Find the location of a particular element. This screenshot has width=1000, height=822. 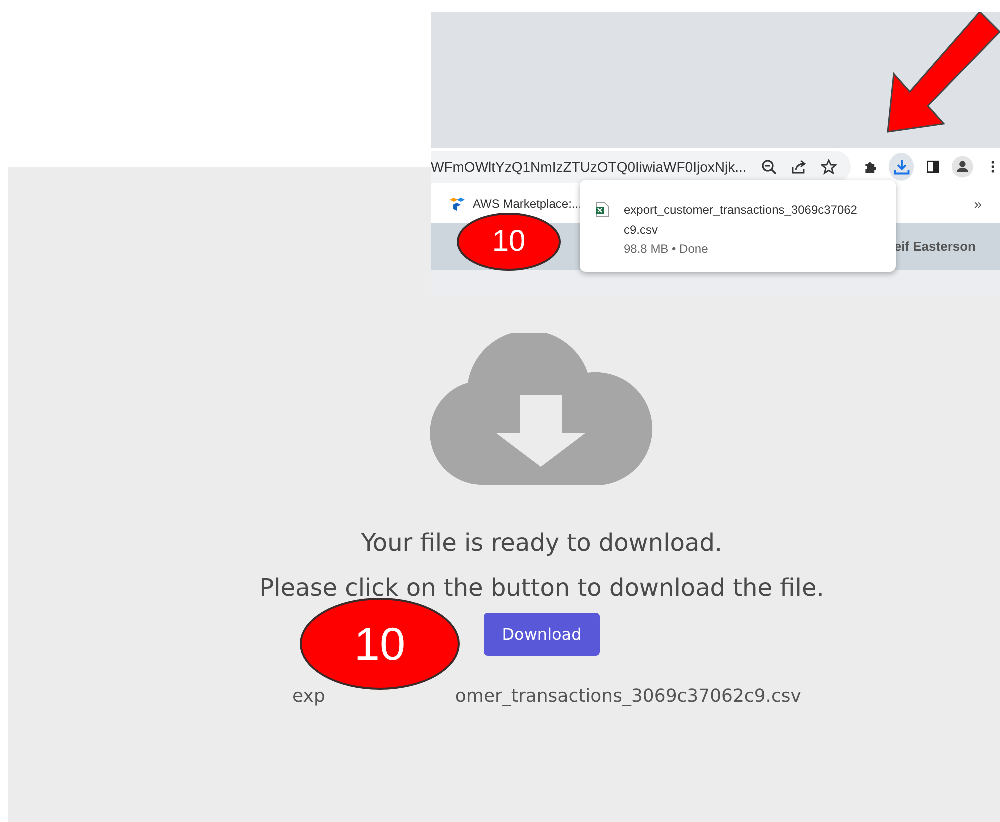

star-icon is located at coordinates (828, 166).